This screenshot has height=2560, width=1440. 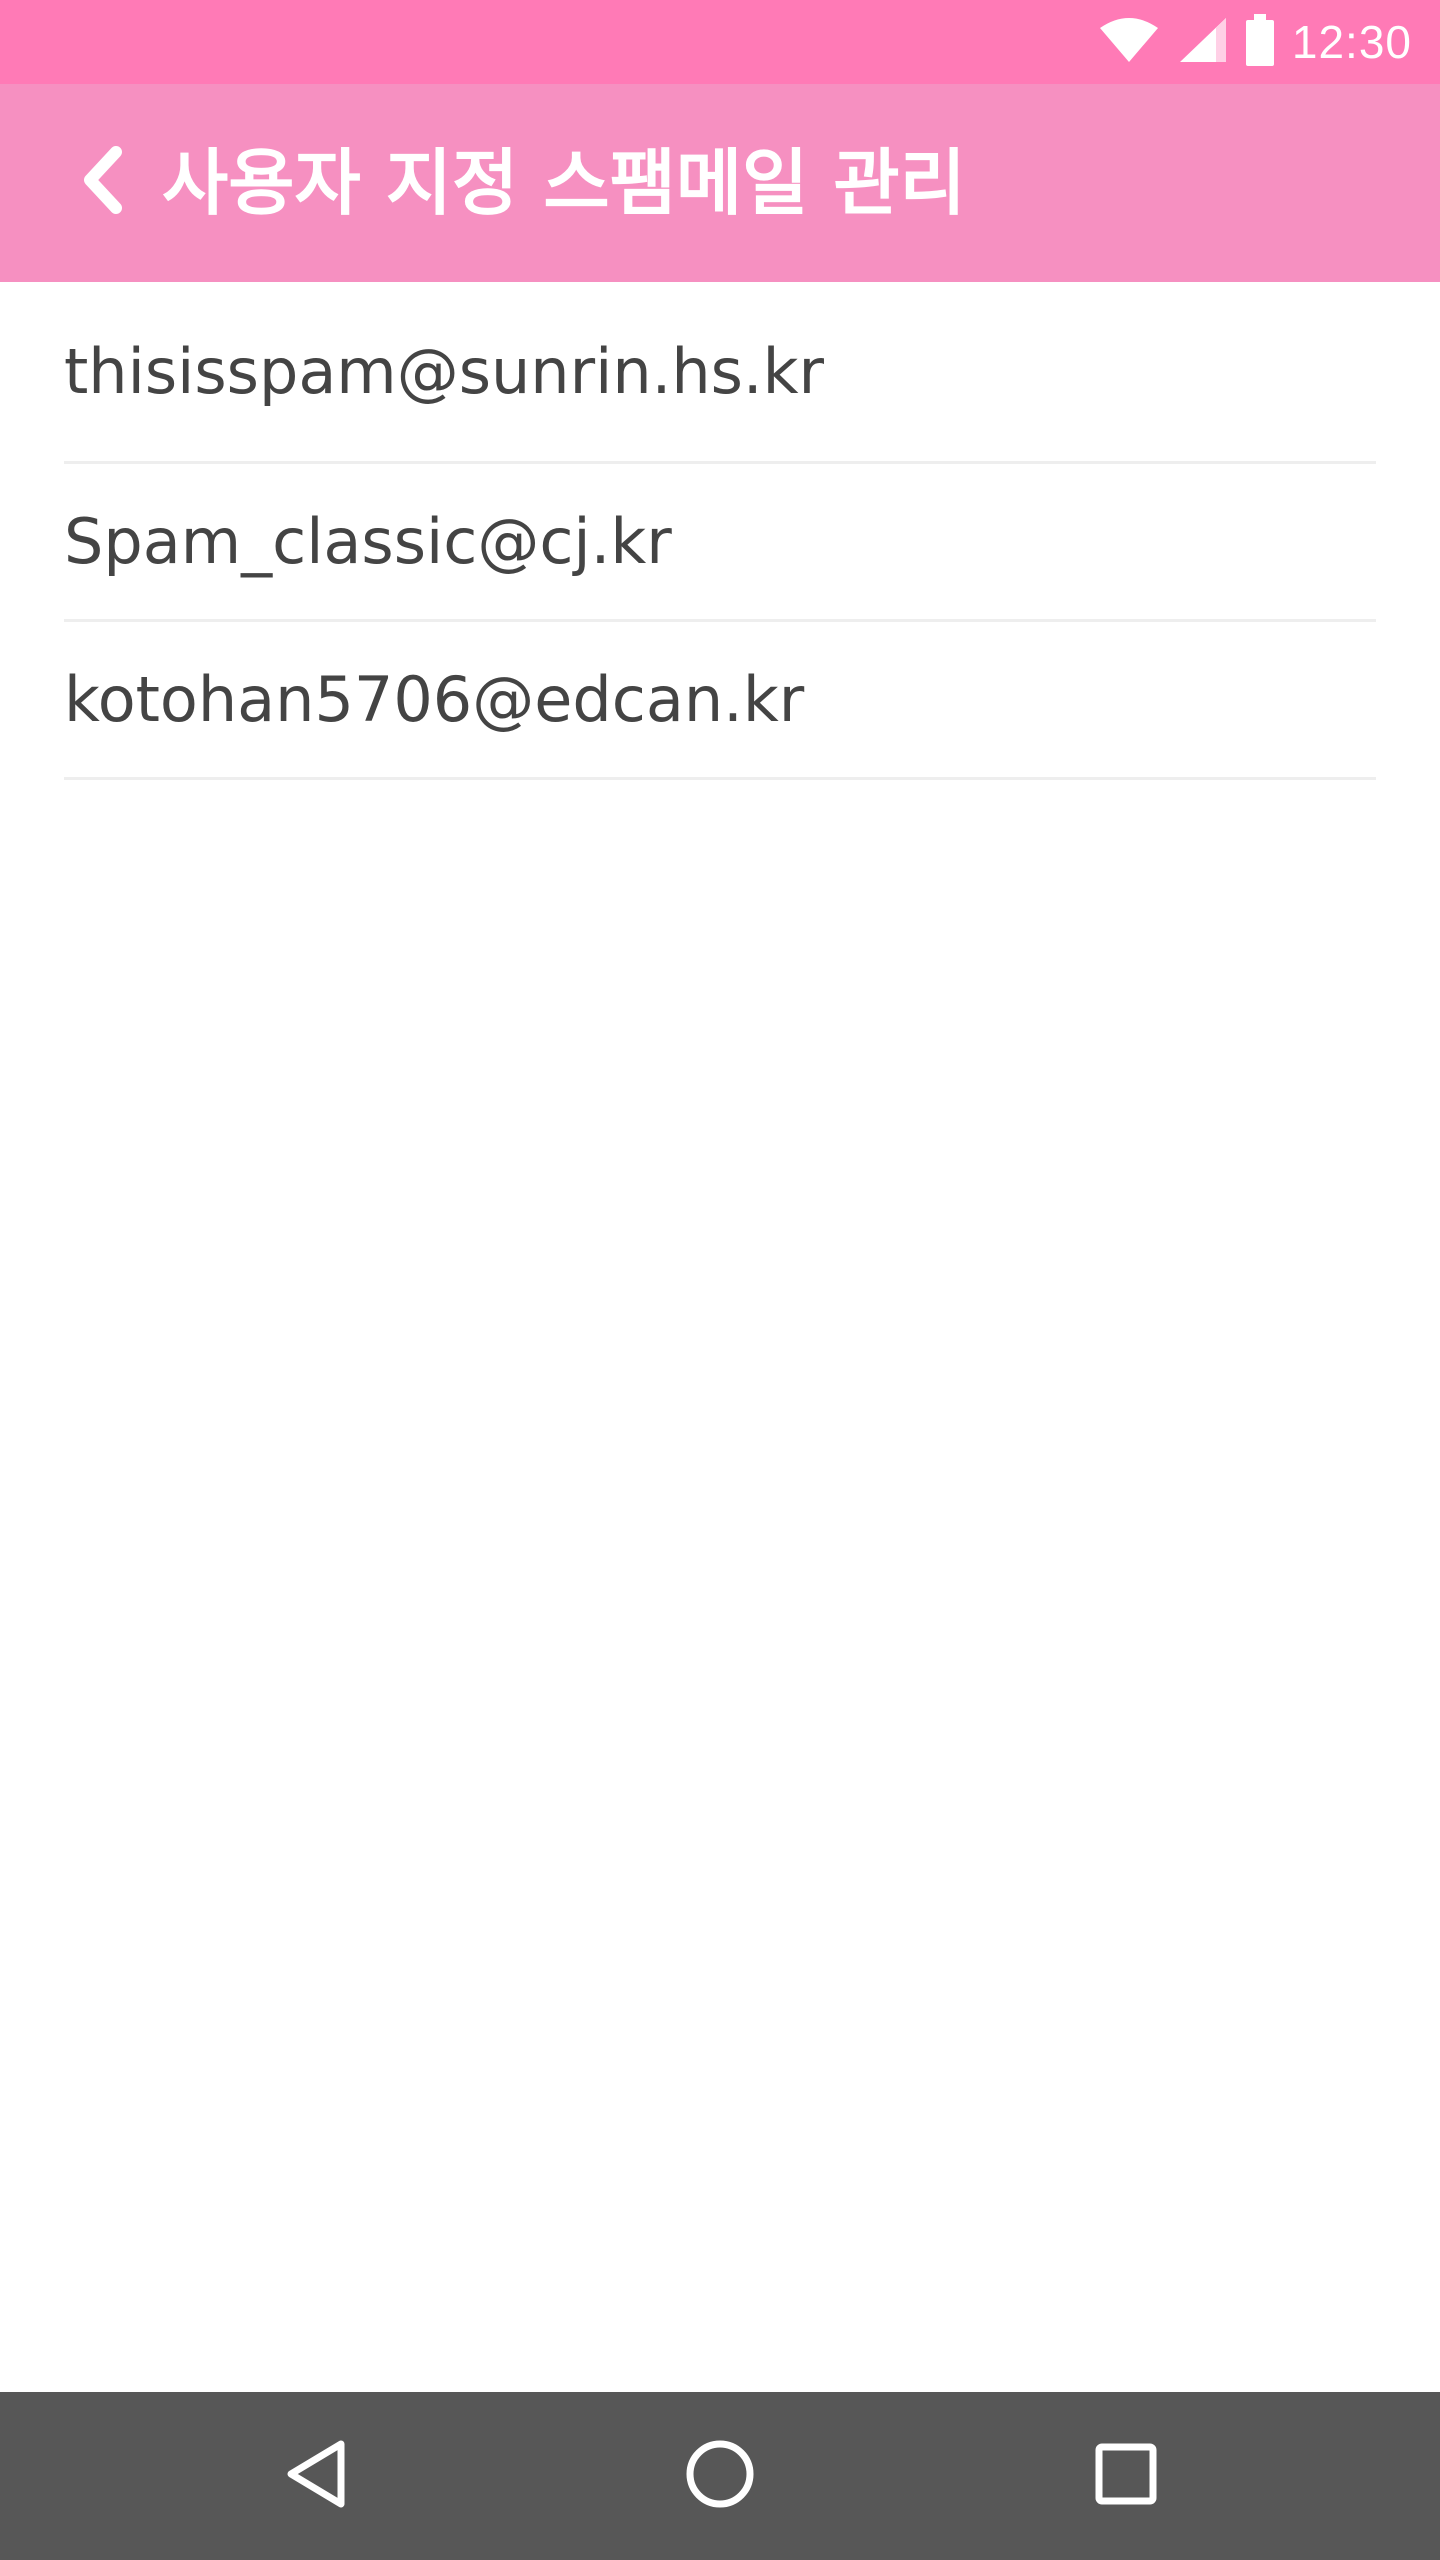 I want to click on list-item: kotohan5706@edcan.kr, so click(x=720, y=701).